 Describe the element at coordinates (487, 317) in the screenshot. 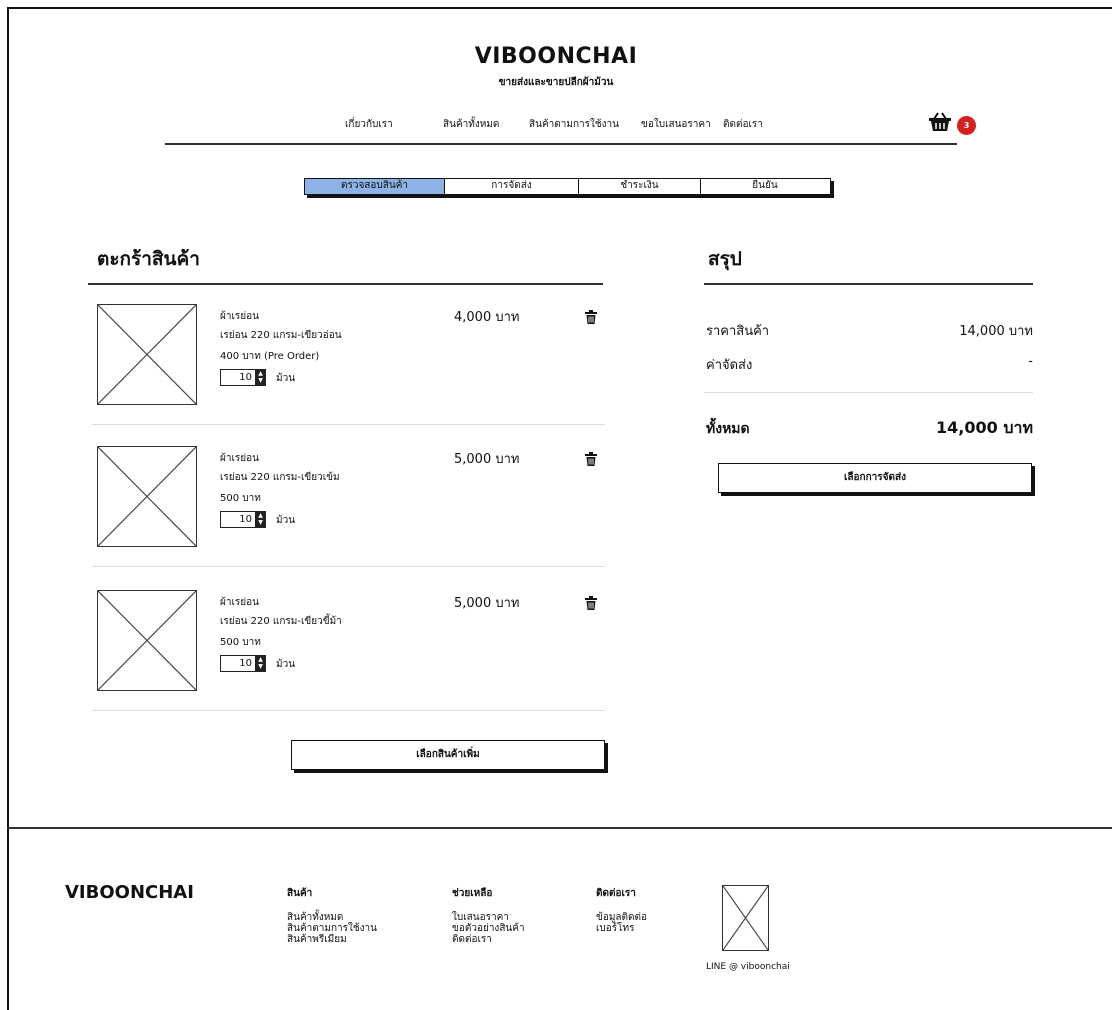

I see `line-total: 4,000 บาท` at that location.